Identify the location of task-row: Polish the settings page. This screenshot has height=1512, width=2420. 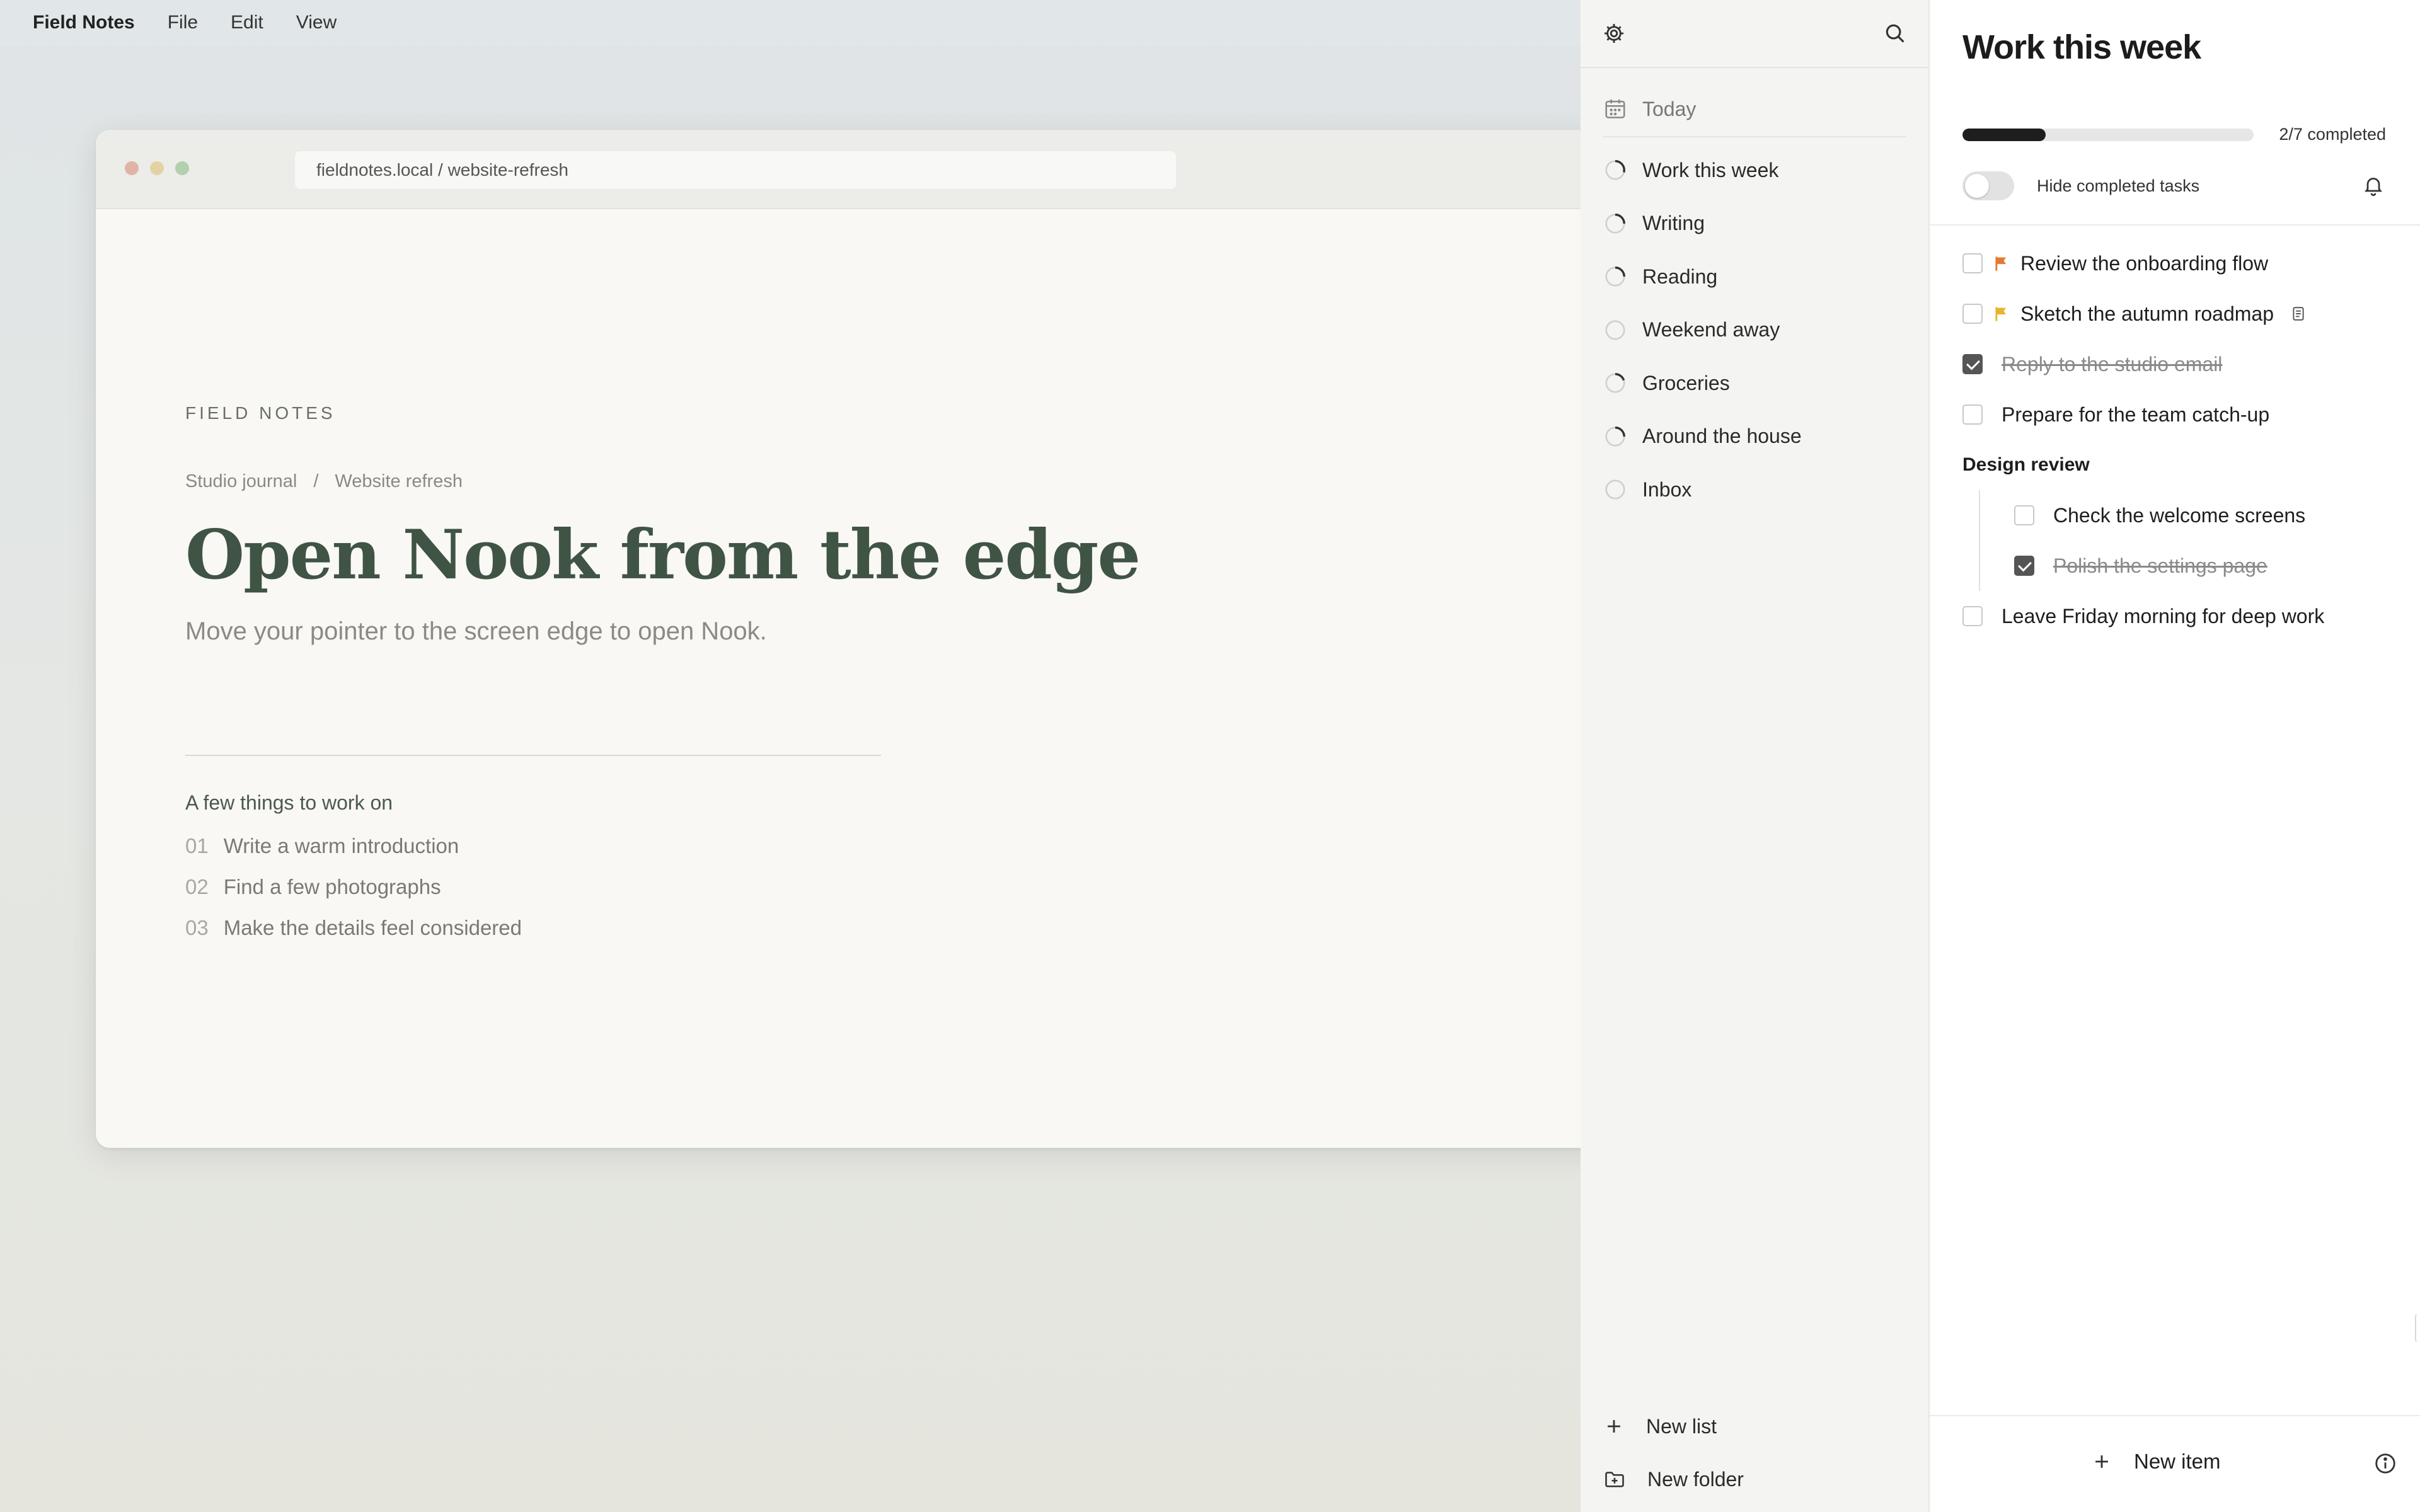
(2190, 566).